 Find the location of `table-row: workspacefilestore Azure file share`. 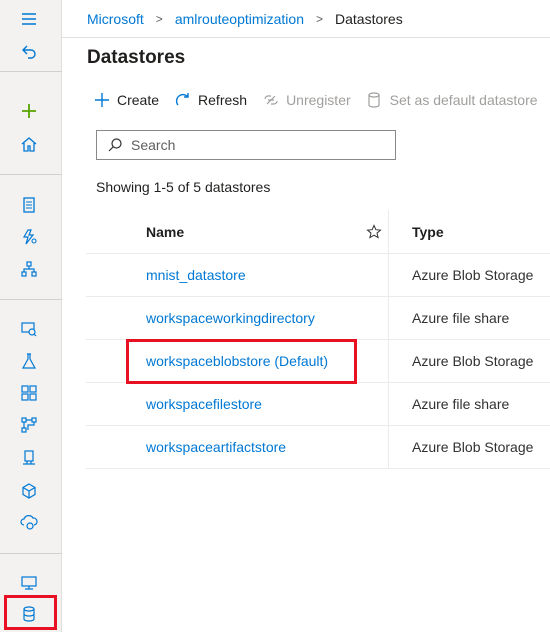

table-row: workspacefilestore Azure file share is located at coordinates (318, 404).